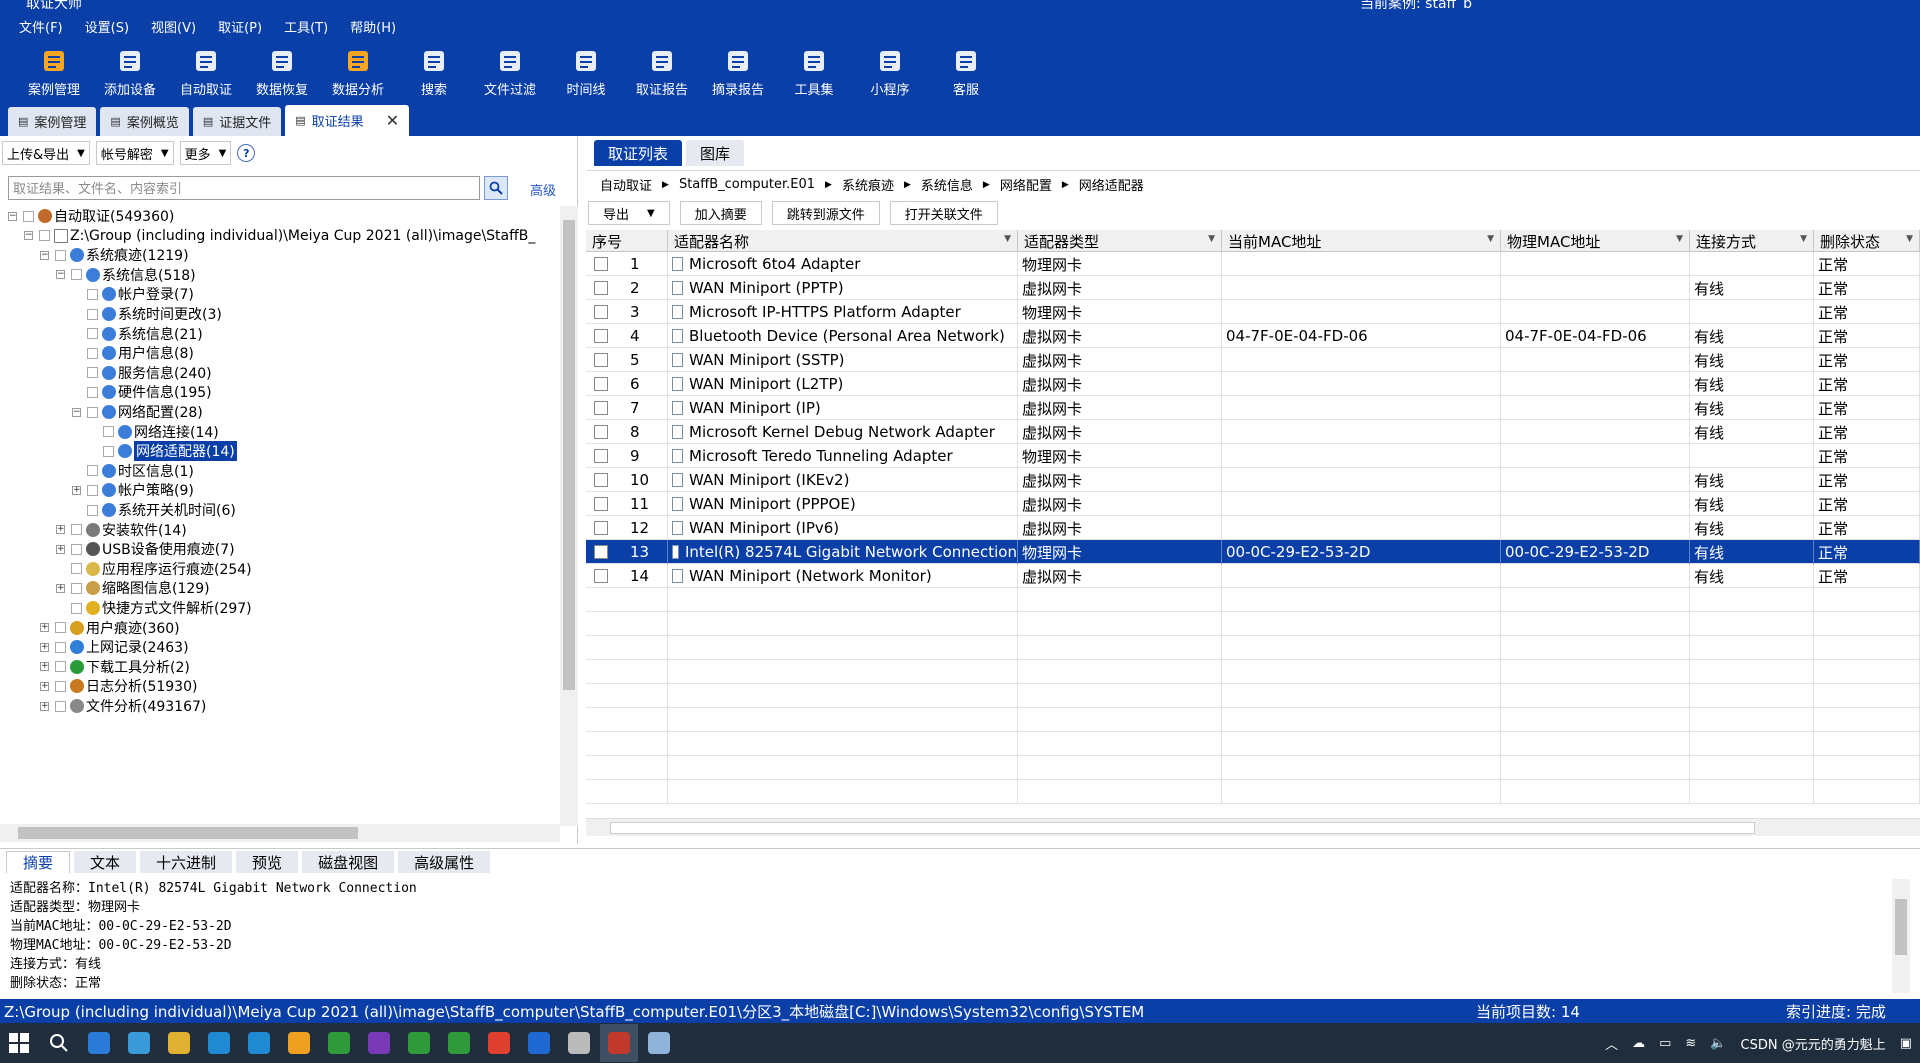 This screenshot has width=1920, height=1063. What do you see at coordinates (1120, 241) in the screenshot?
I see `column-header: 适配器类型 ▼` at bounding box center [1120, 241].